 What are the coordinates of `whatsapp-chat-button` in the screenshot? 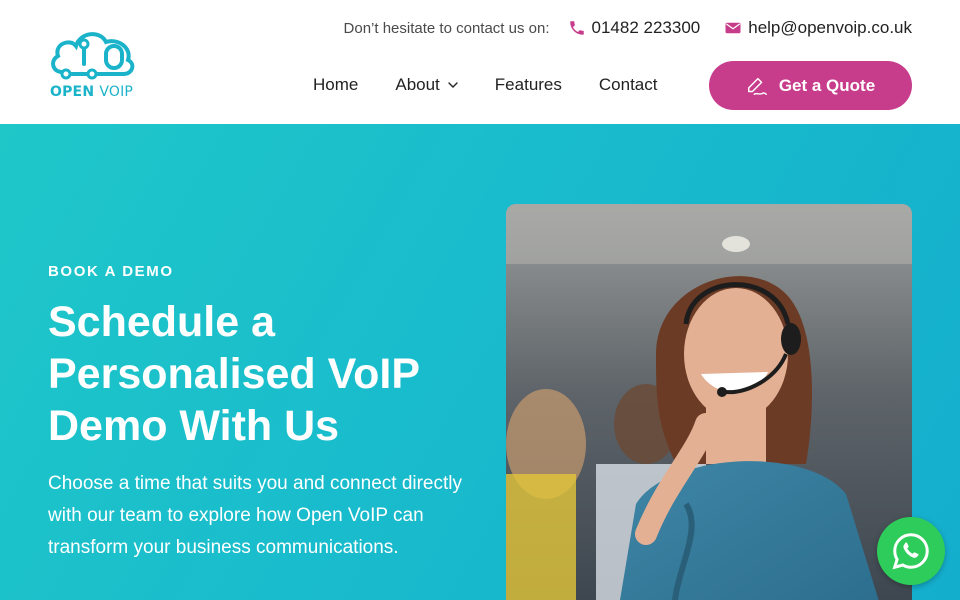 It's located at (911, 551).